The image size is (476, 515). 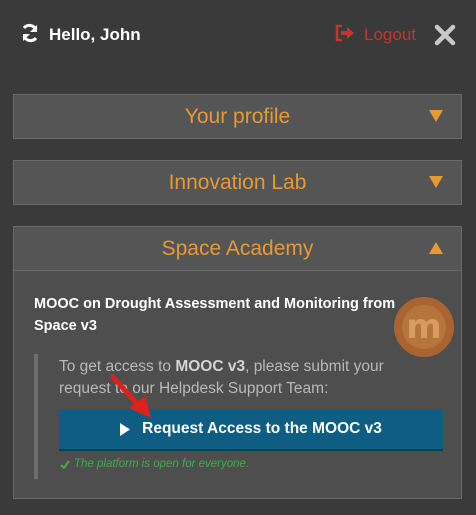 I want to click on panel-your-profile: Your profile, so click(x=237, y=116).